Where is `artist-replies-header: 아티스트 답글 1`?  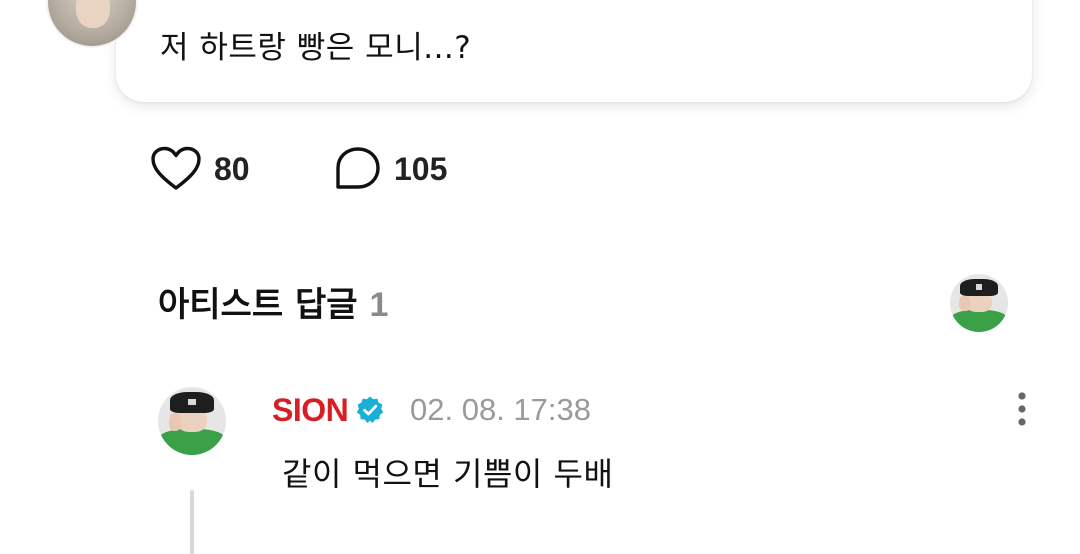
artist-replies-header: 아티스트 답글 1 is located at coordinates (273, 305).